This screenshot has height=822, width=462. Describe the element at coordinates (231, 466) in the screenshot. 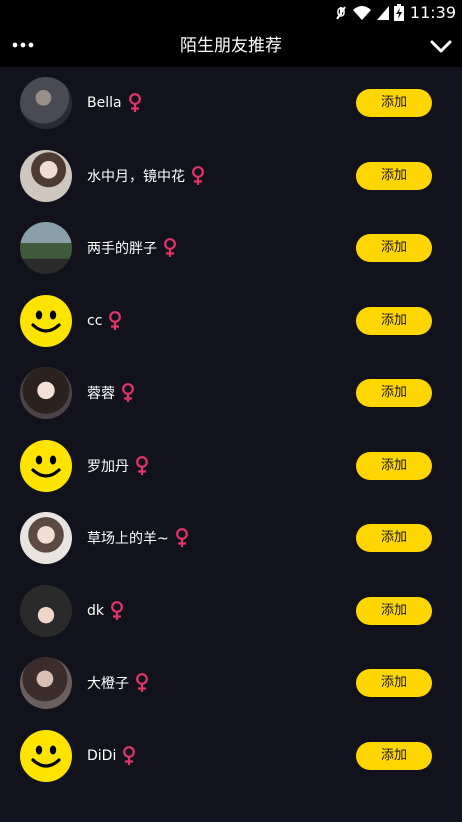

I see `friend-row: 罗加丹 添加` at that location.